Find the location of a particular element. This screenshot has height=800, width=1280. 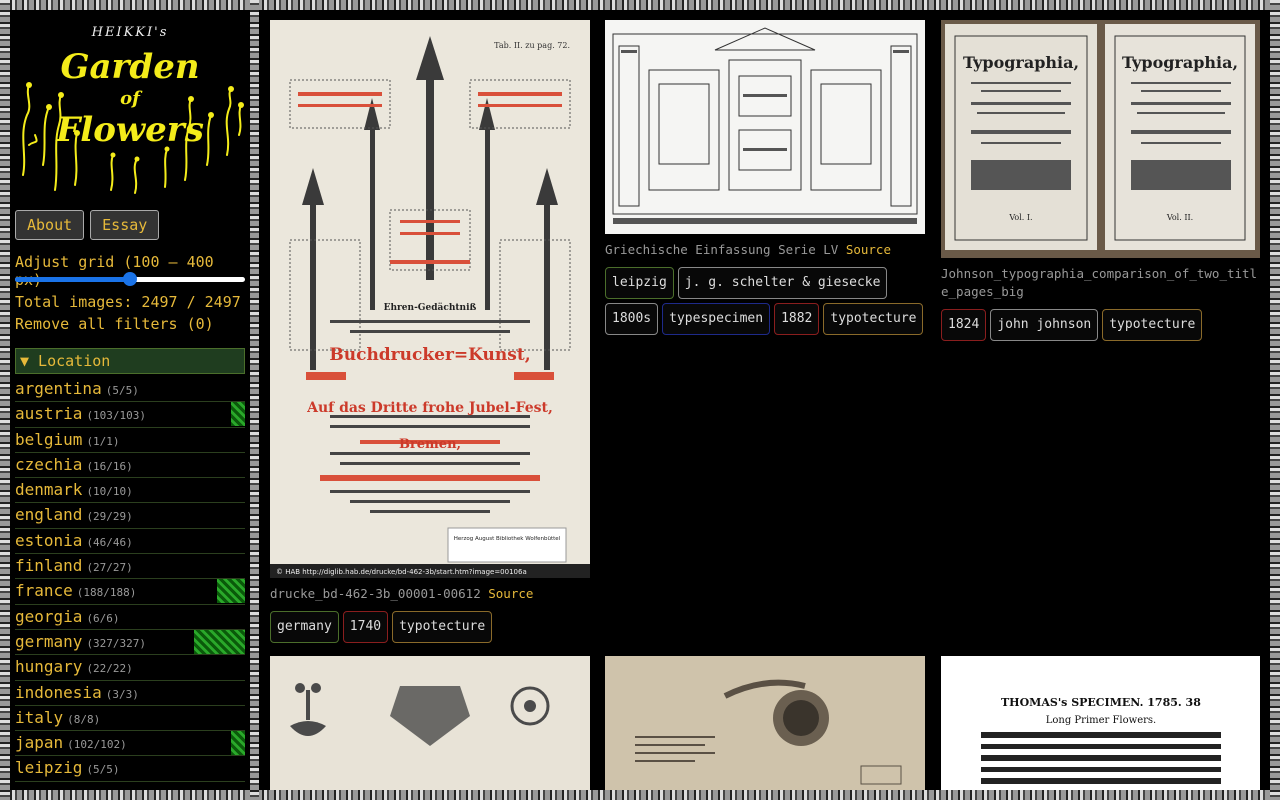

location-filter-item: hungary (22/22) is located at coordinates (130, 668).